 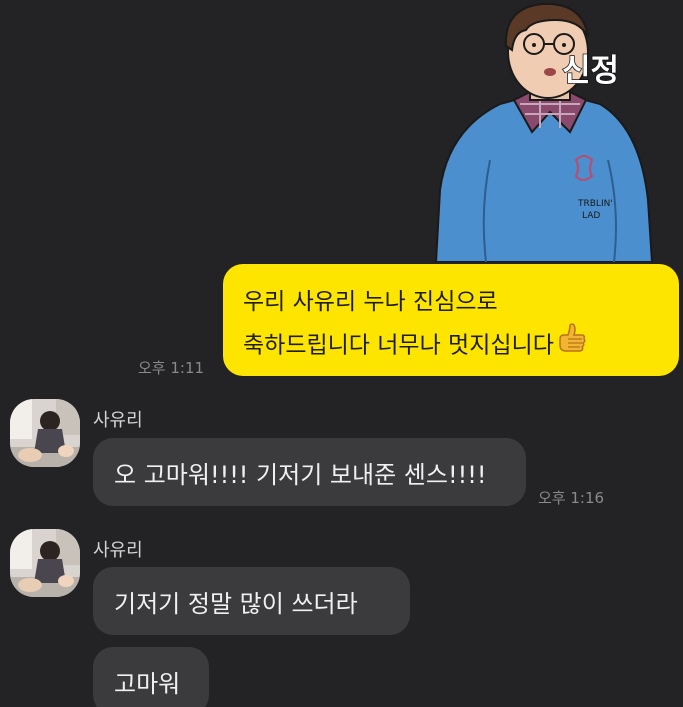 I want to click on sticker-caption: 신정, so click(x=590, y=71).